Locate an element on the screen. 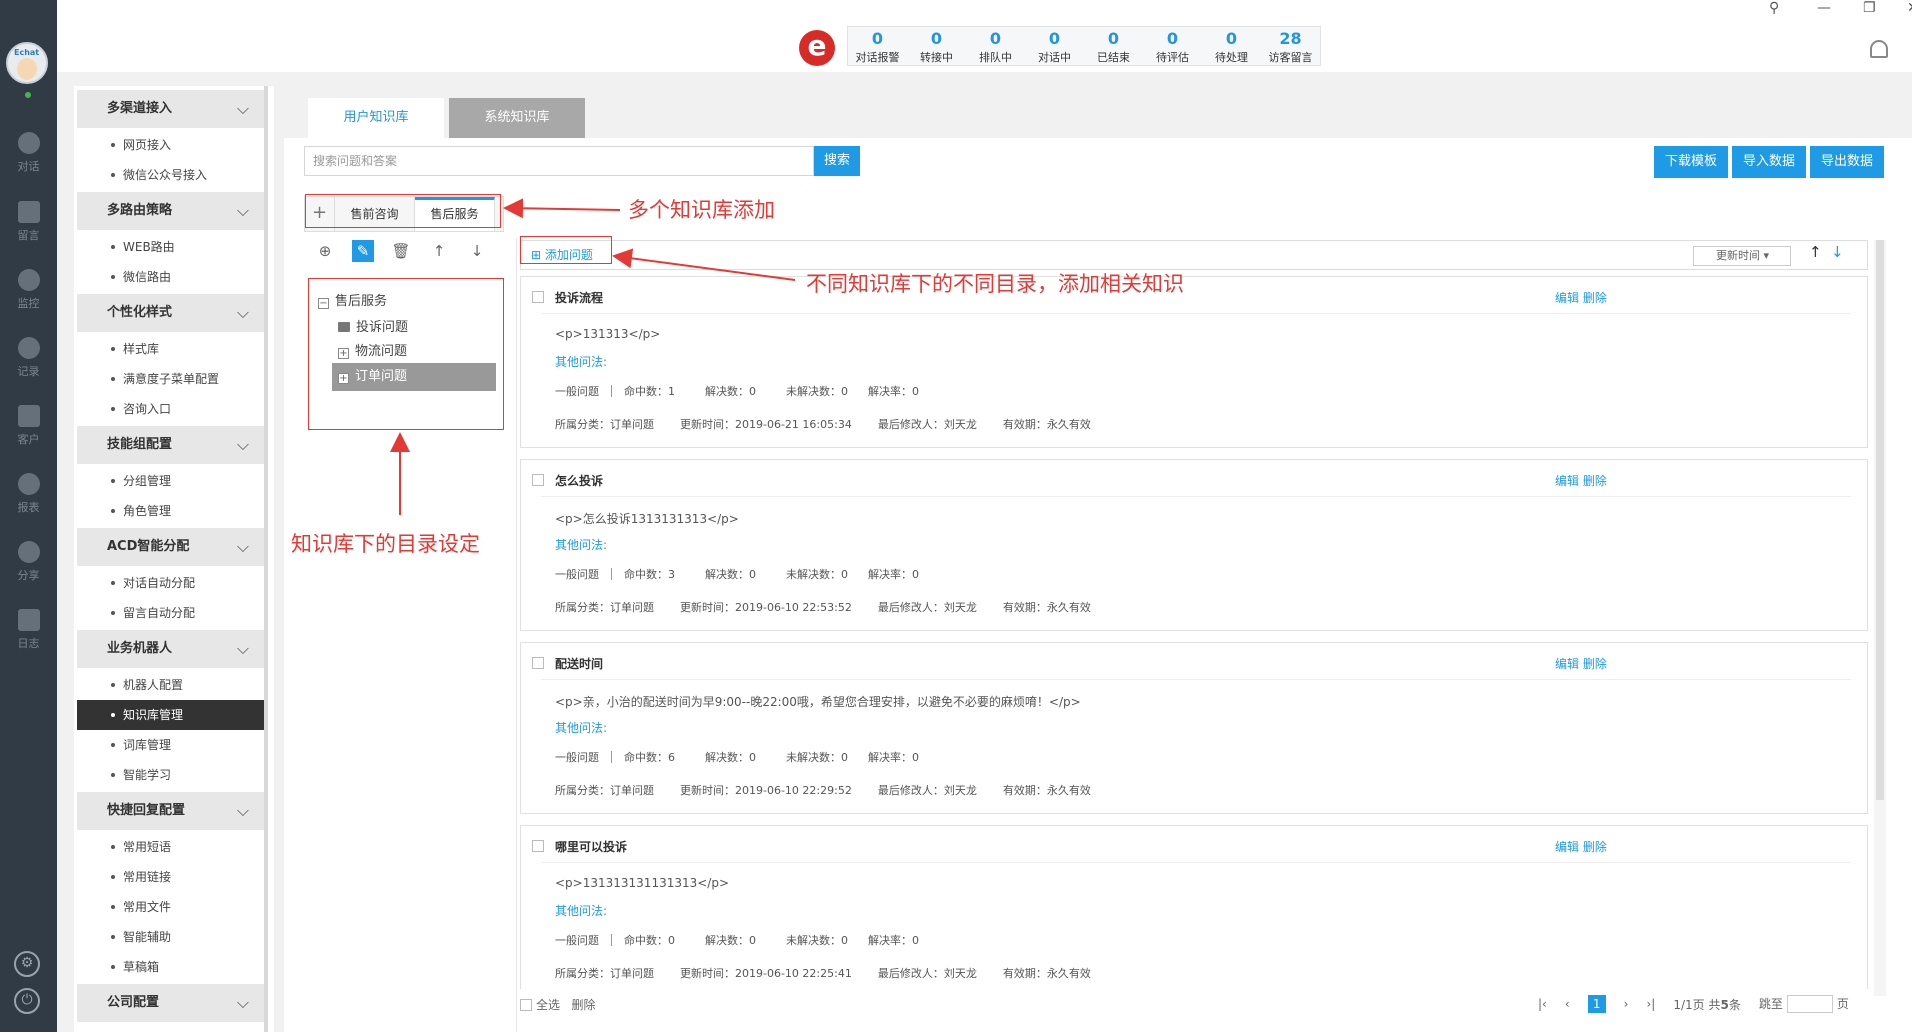 This screenshot has width=1912, height=1032. arrow-libraries is located at coordinates (562, 208).